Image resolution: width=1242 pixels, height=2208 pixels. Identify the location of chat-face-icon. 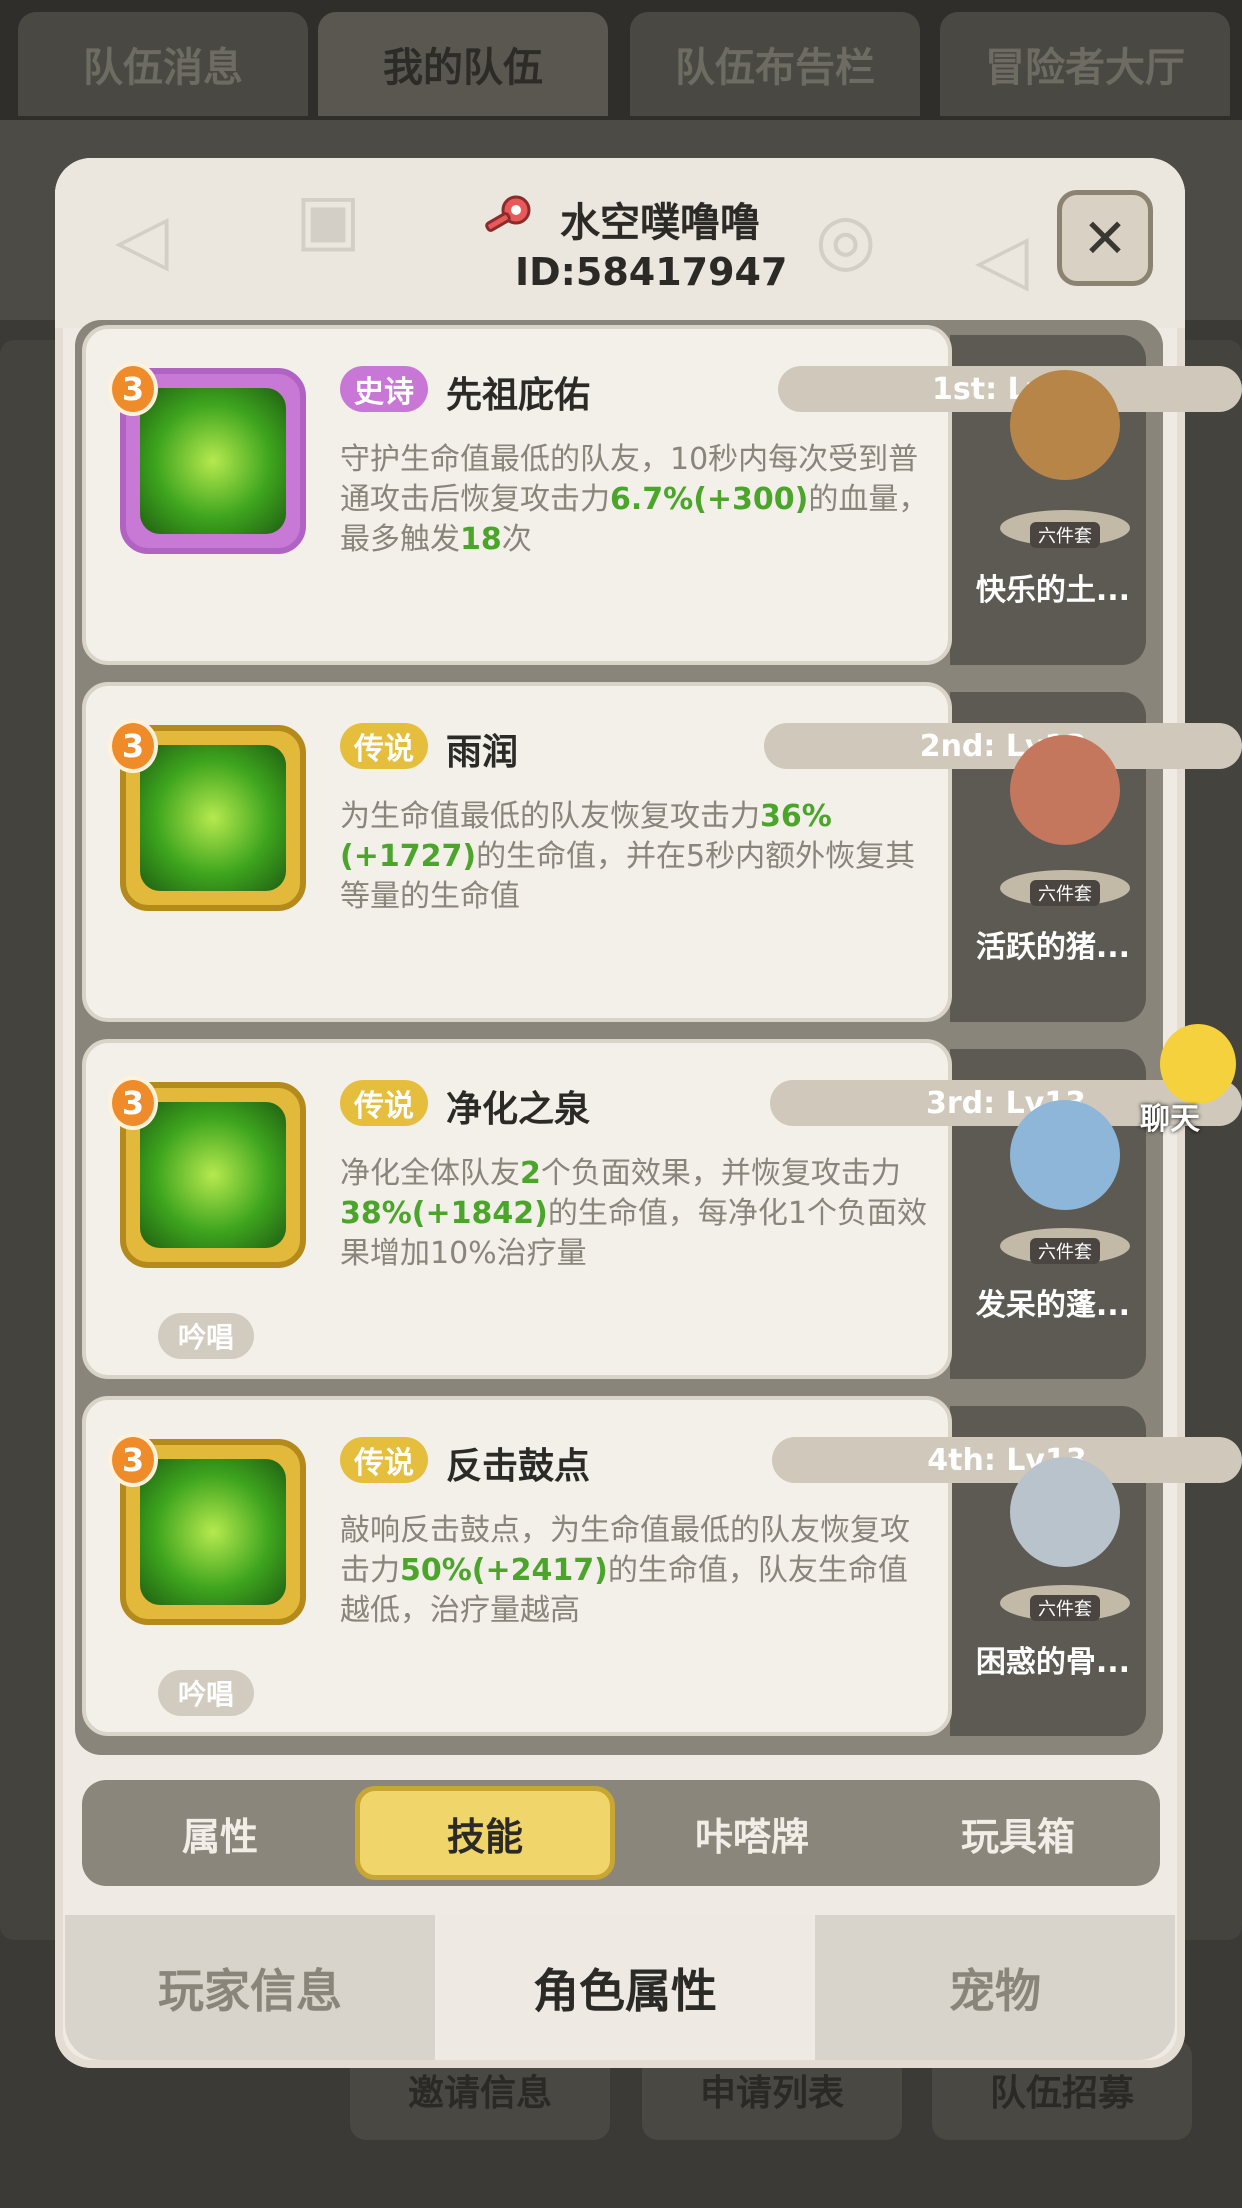
(1198, 1064).